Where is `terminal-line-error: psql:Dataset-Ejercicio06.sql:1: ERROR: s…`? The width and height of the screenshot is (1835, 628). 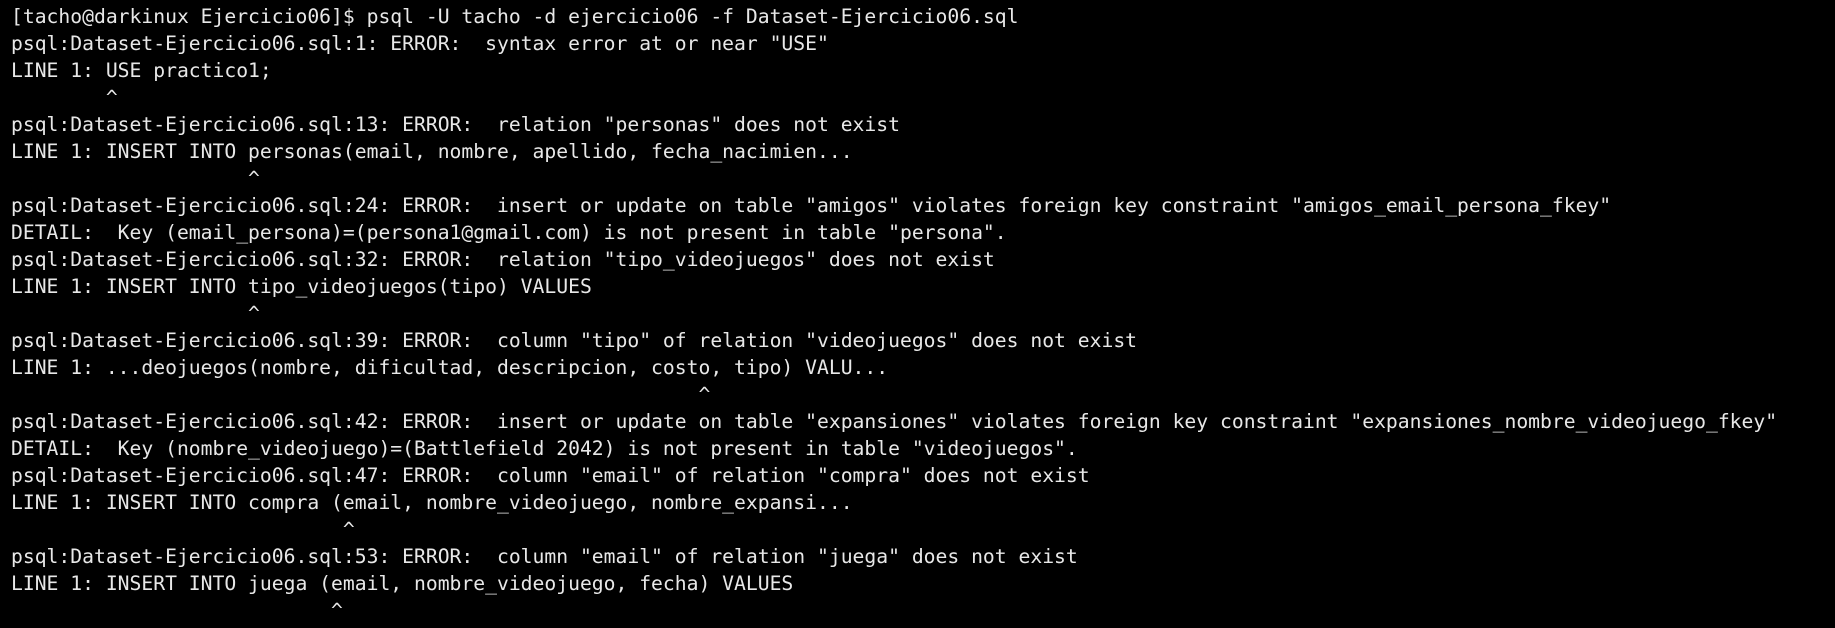
terminal-line-error: psql:Dataset-Ejercicio06.sql:1: ERROR: s… is located at coordinates (420, 43).